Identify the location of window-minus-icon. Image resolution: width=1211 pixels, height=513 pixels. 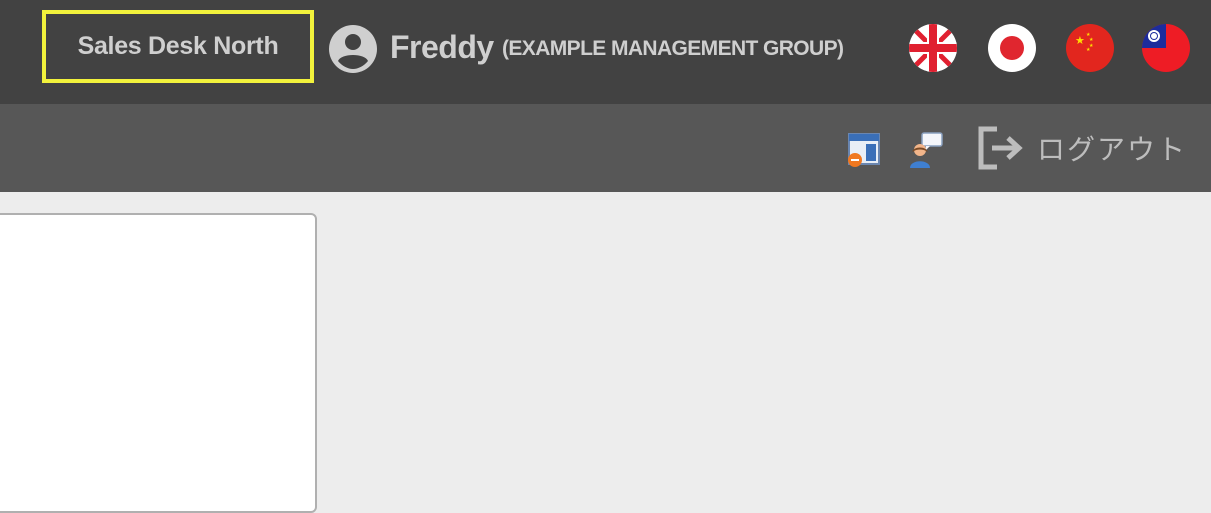
(864, 152).